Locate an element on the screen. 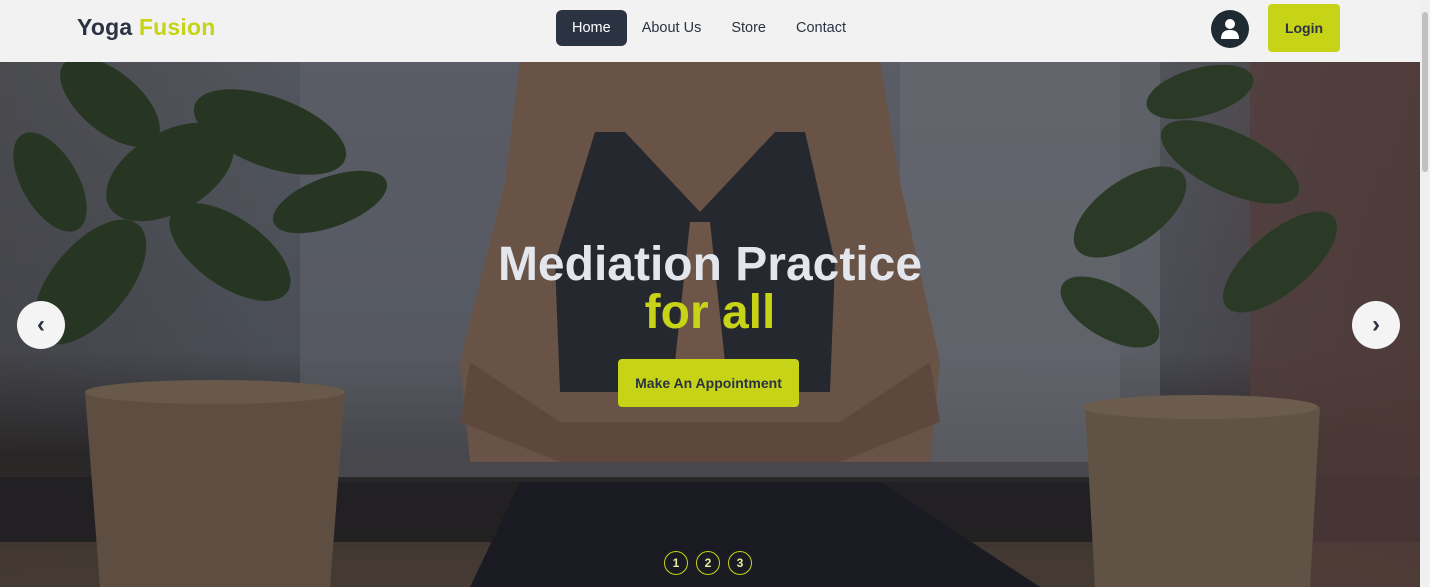 The image size is (1430, 587). carousel-indicators: 1 2 3 is located at coordinates (708, 563).